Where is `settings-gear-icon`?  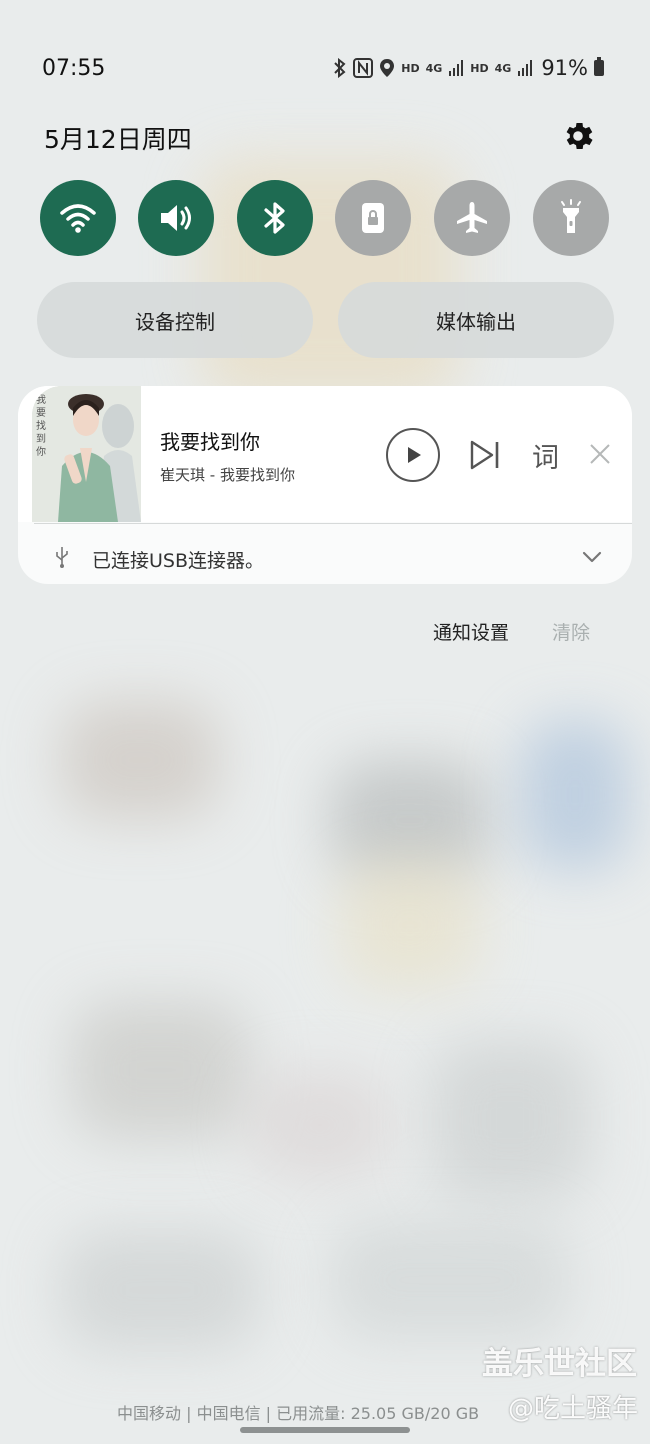
settings-gear-icon is located at coordinates (578, 136).